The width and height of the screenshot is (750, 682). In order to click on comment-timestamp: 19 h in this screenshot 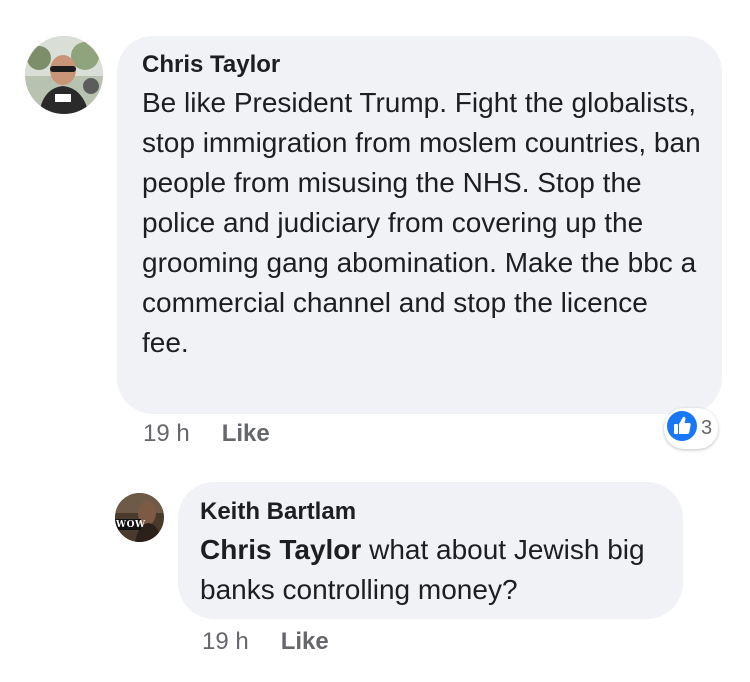, I will do `click(166, 434)`.